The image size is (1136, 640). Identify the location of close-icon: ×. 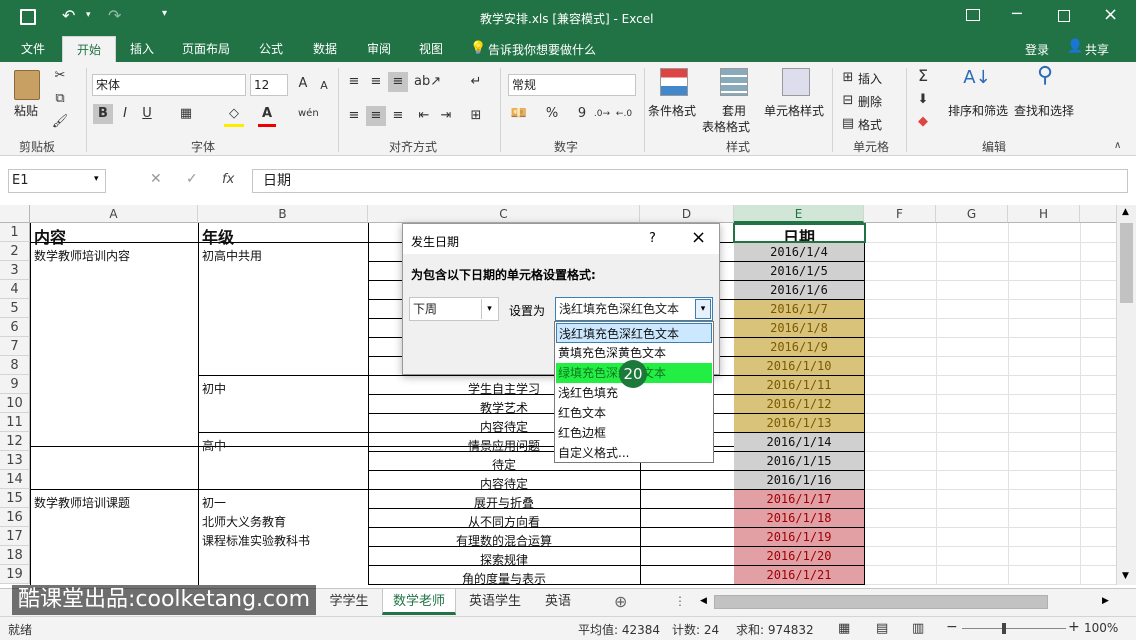
(1110, 14).